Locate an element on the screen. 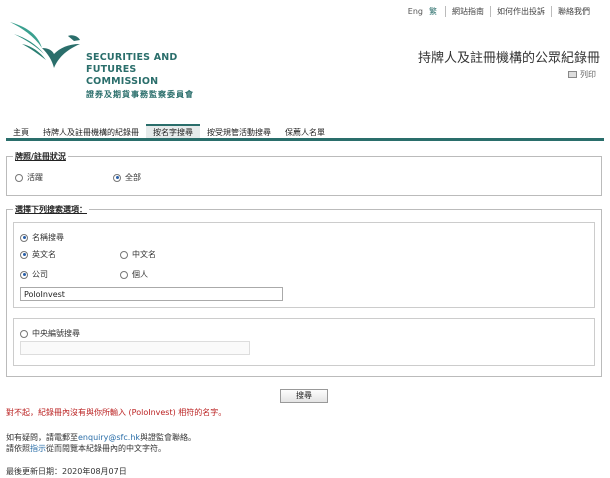 This screenshot has width=610, height=478. ce-number-input is located at coordinates (135, 348).